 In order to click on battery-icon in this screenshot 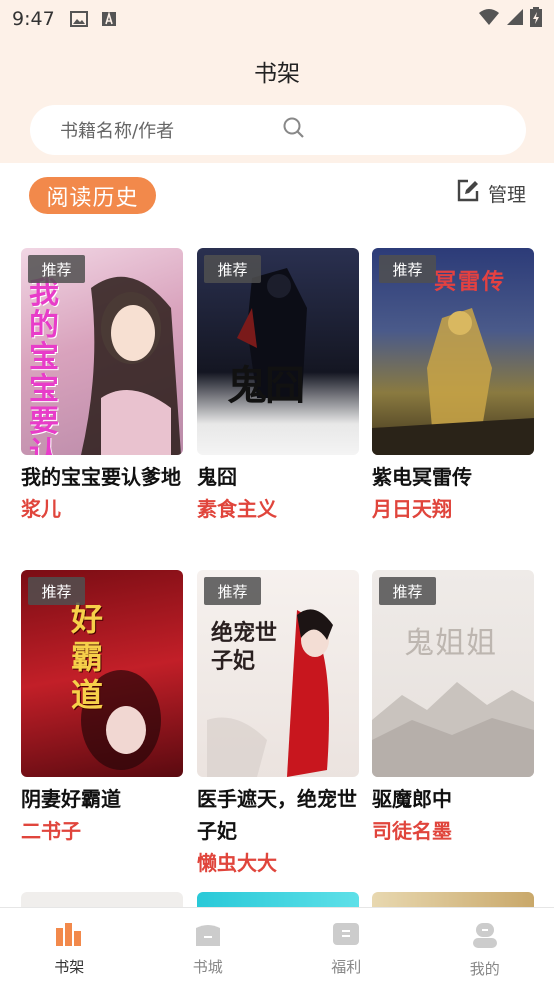, I will do `click(536, 19)`.